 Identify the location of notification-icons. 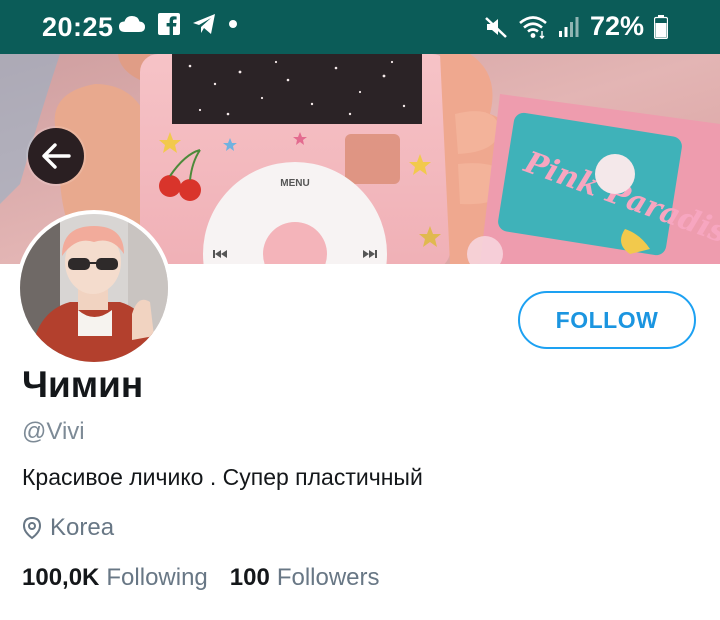
(178, 24).